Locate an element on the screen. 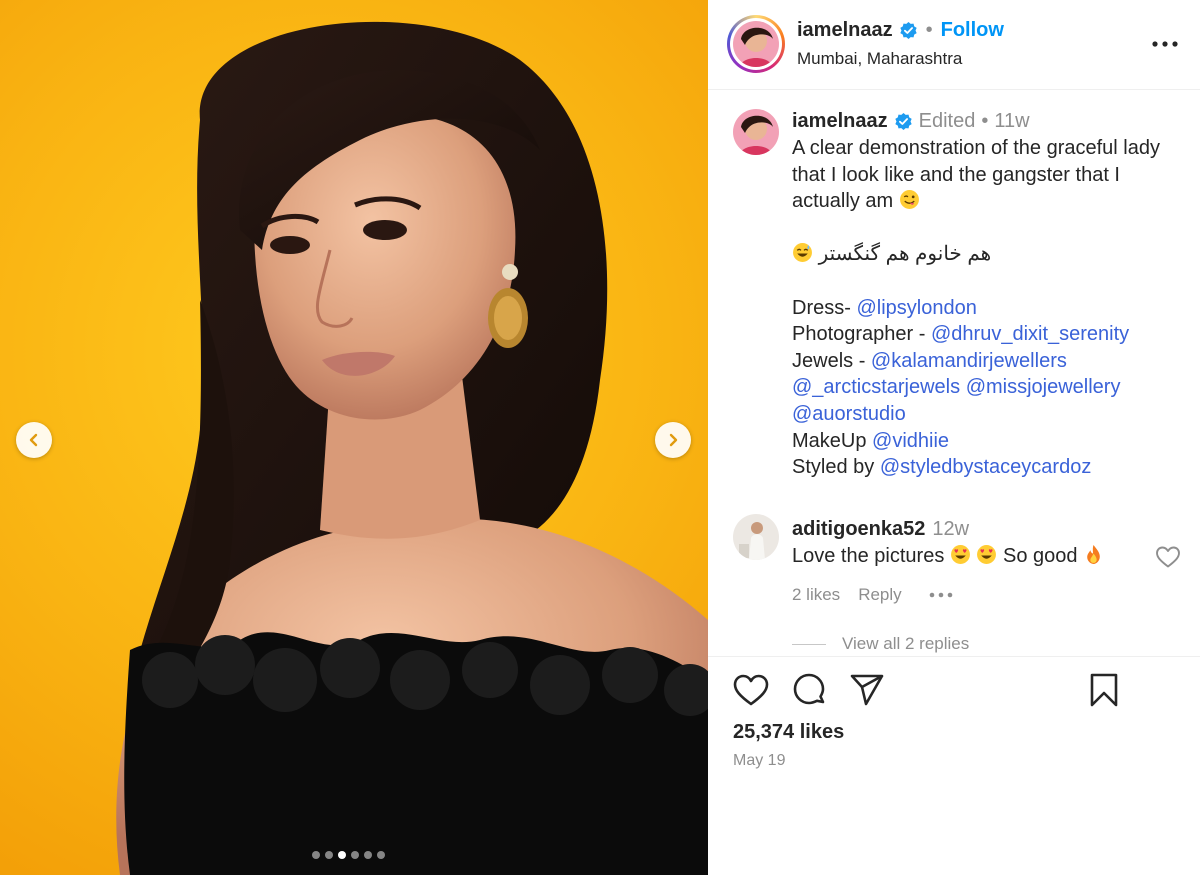 The width and height of the screenshot is (1200, 875). comment-more-button is located at coordinates (941, 595).